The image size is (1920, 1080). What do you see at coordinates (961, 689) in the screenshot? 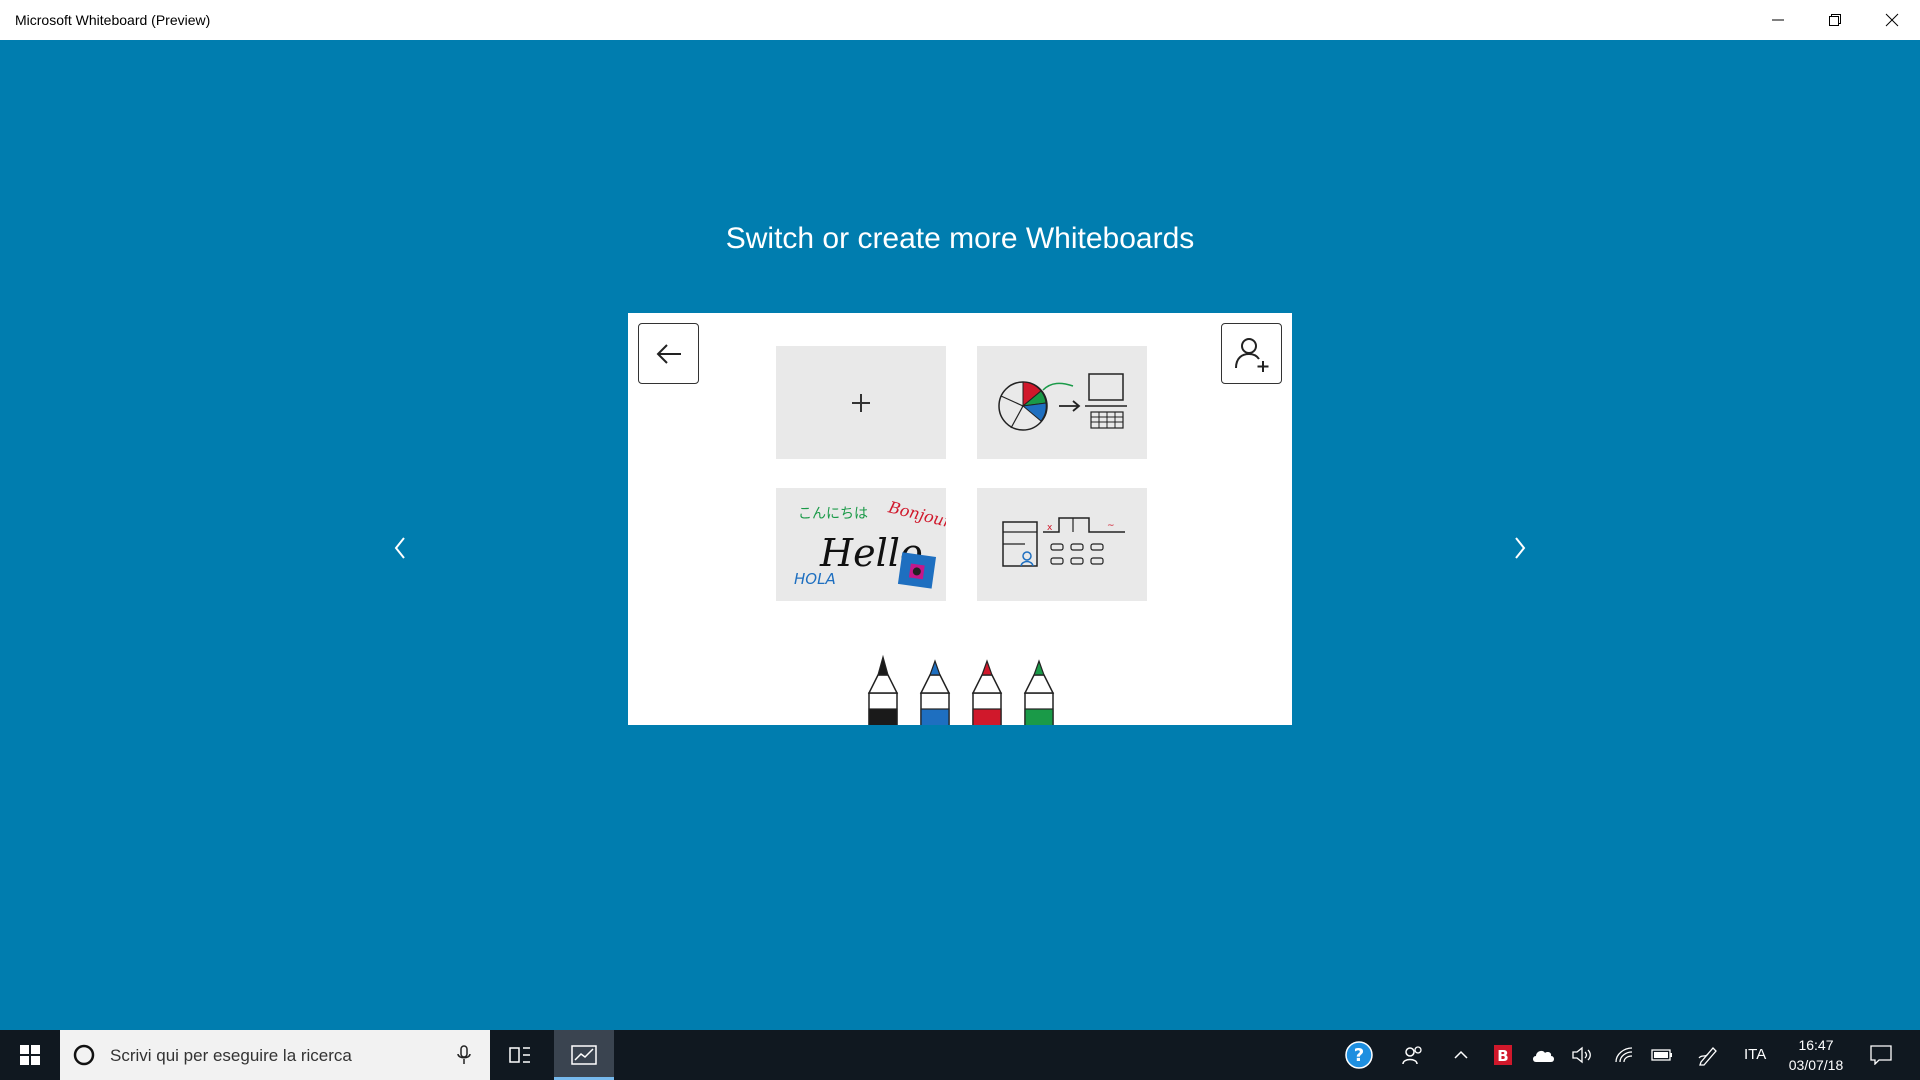
I see `marker-pens` at bounding box center [961, 689].